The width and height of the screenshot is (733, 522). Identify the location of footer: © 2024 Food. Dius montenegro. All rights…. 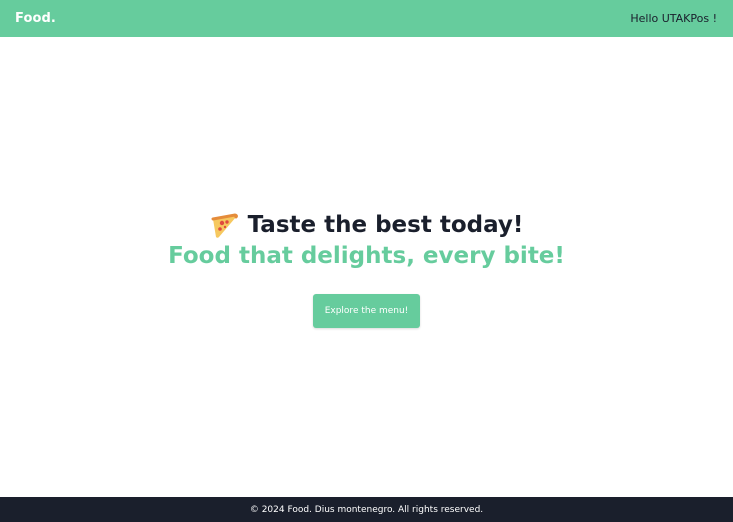
(366, 509).